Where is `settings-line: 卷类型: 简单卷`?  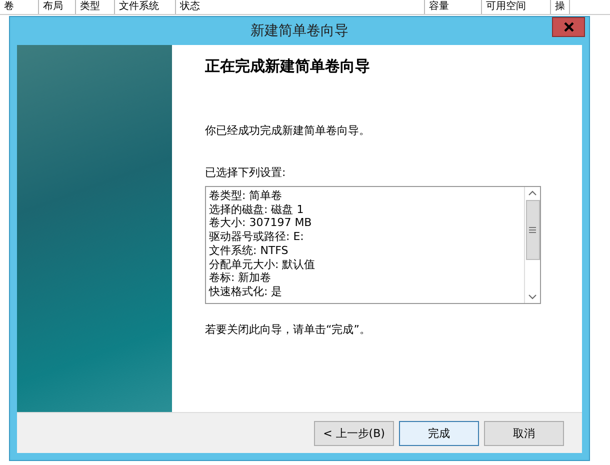
settings-line: 卷类型: 简单卷 is located at coordinates (246, 196).